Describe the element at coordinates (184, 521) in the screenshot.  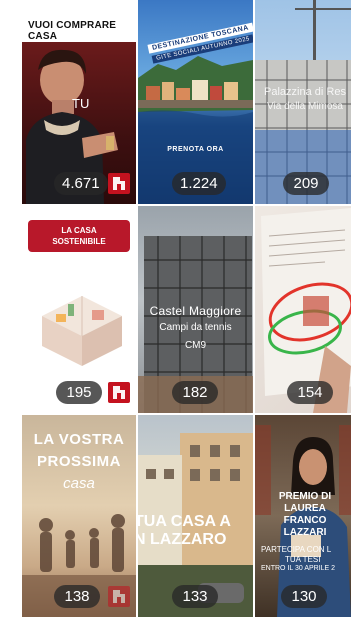
I see `post-overlay-text: TUA CASA A` at that location.